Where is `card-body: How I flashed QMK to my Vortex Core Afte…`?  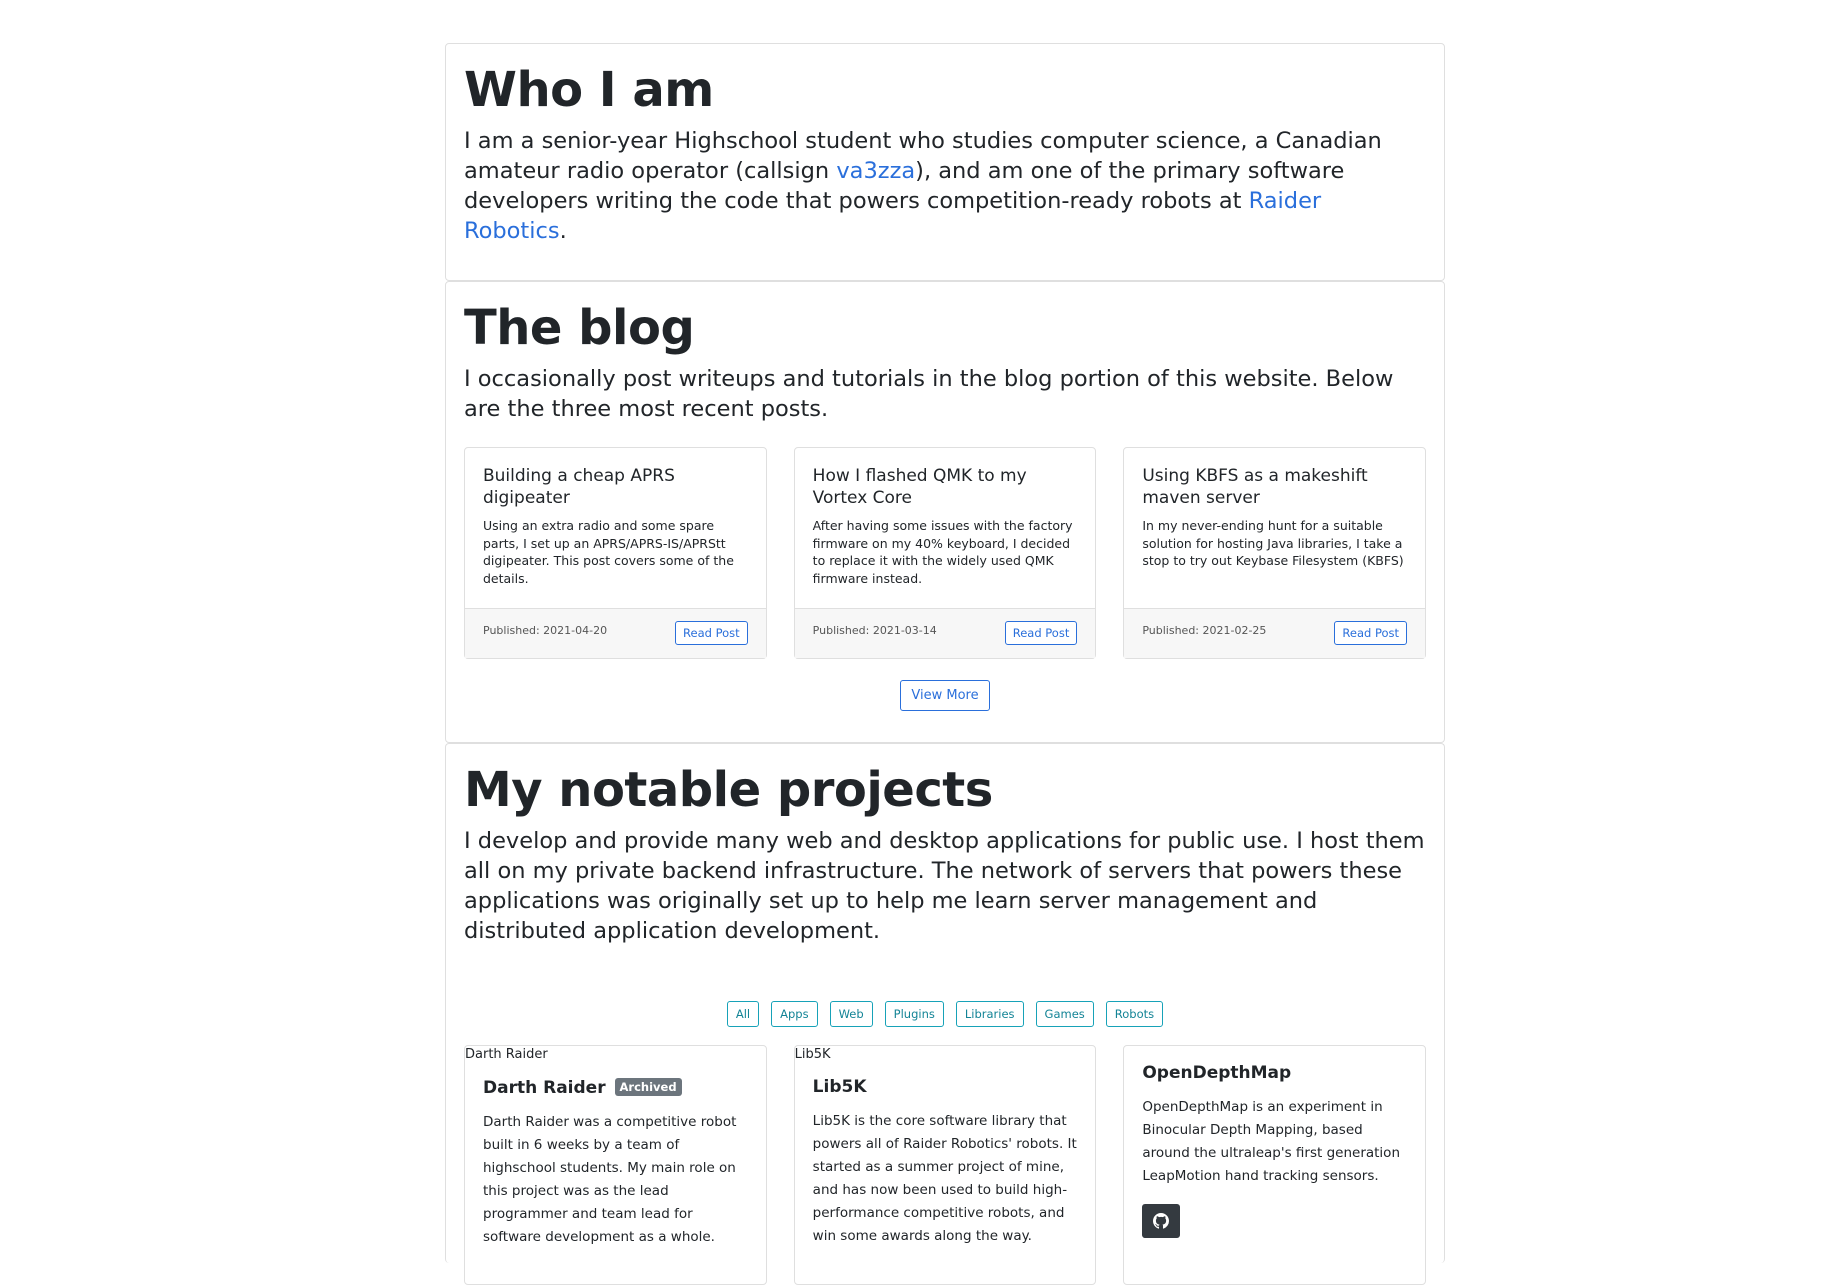
card-body: How I flashed QMK to my Vortex Core Afte… is located at coordinates (945, 528).